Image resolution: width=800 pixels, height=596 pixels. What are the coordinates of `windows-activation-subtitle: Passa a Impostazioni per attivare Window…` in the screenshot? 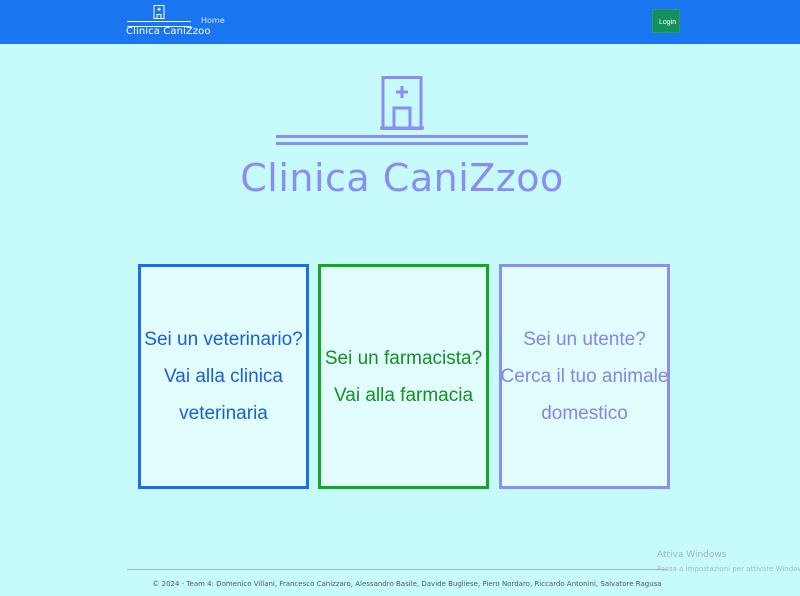 It's located at (728, 569).